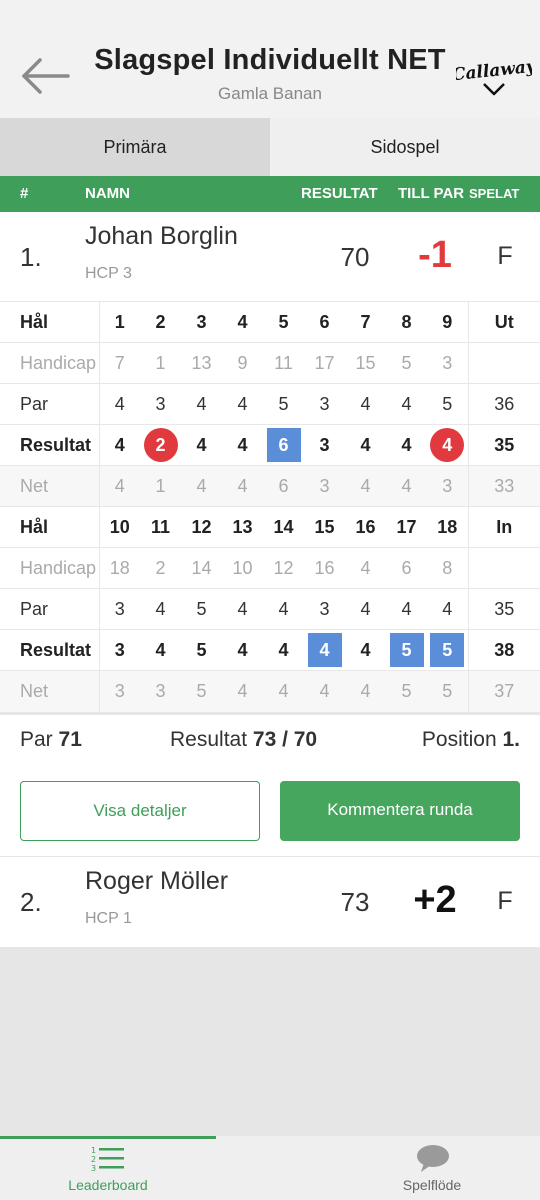  I want to click on tab-primara: Primära, so click(135, 147).